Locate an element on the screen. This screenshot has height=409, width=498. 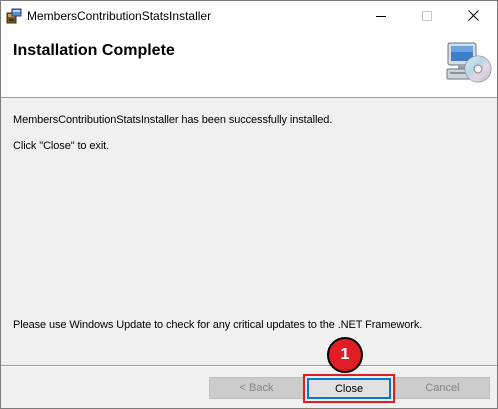
page-title: Installation Complete is located at coordinates (94, 50).